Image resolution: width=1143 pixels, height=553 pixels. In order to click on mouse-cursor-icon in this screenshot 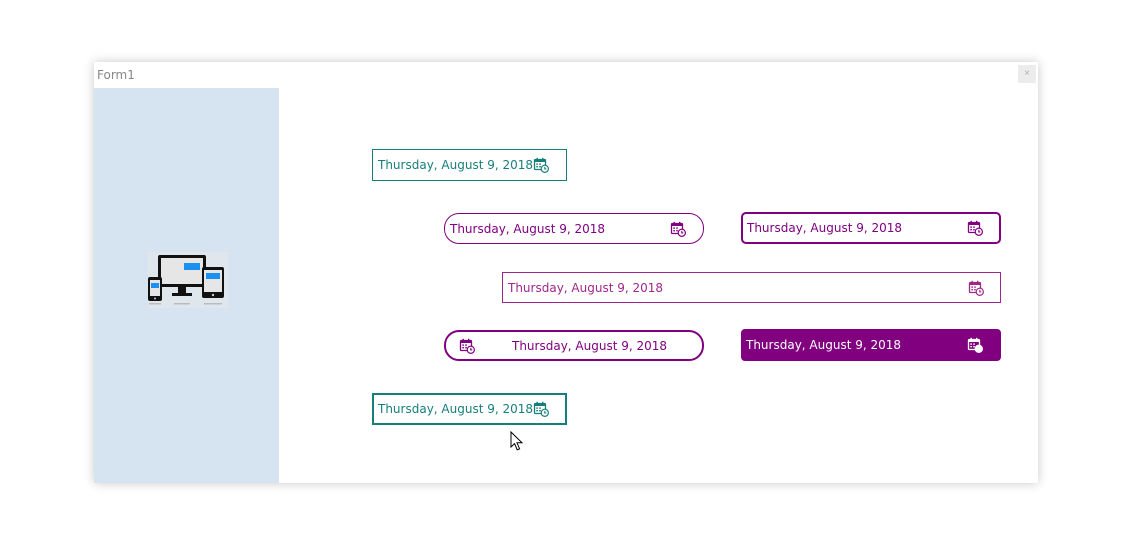, I will do `click(517, 441)`.